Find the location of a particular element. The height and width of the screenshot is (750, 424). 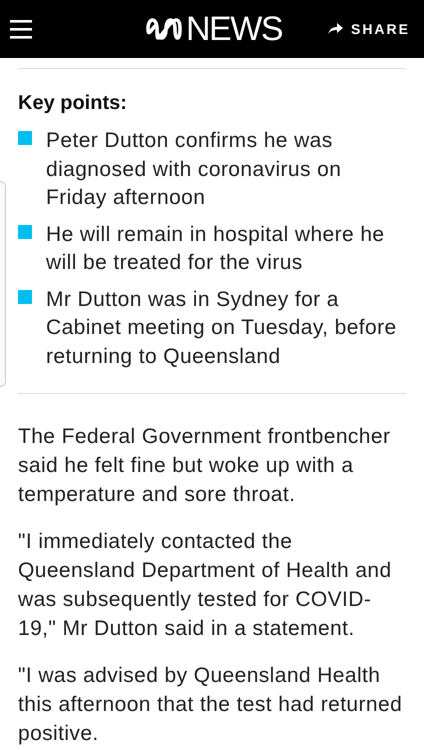

menu-icon is located at coordinates (22, 29).